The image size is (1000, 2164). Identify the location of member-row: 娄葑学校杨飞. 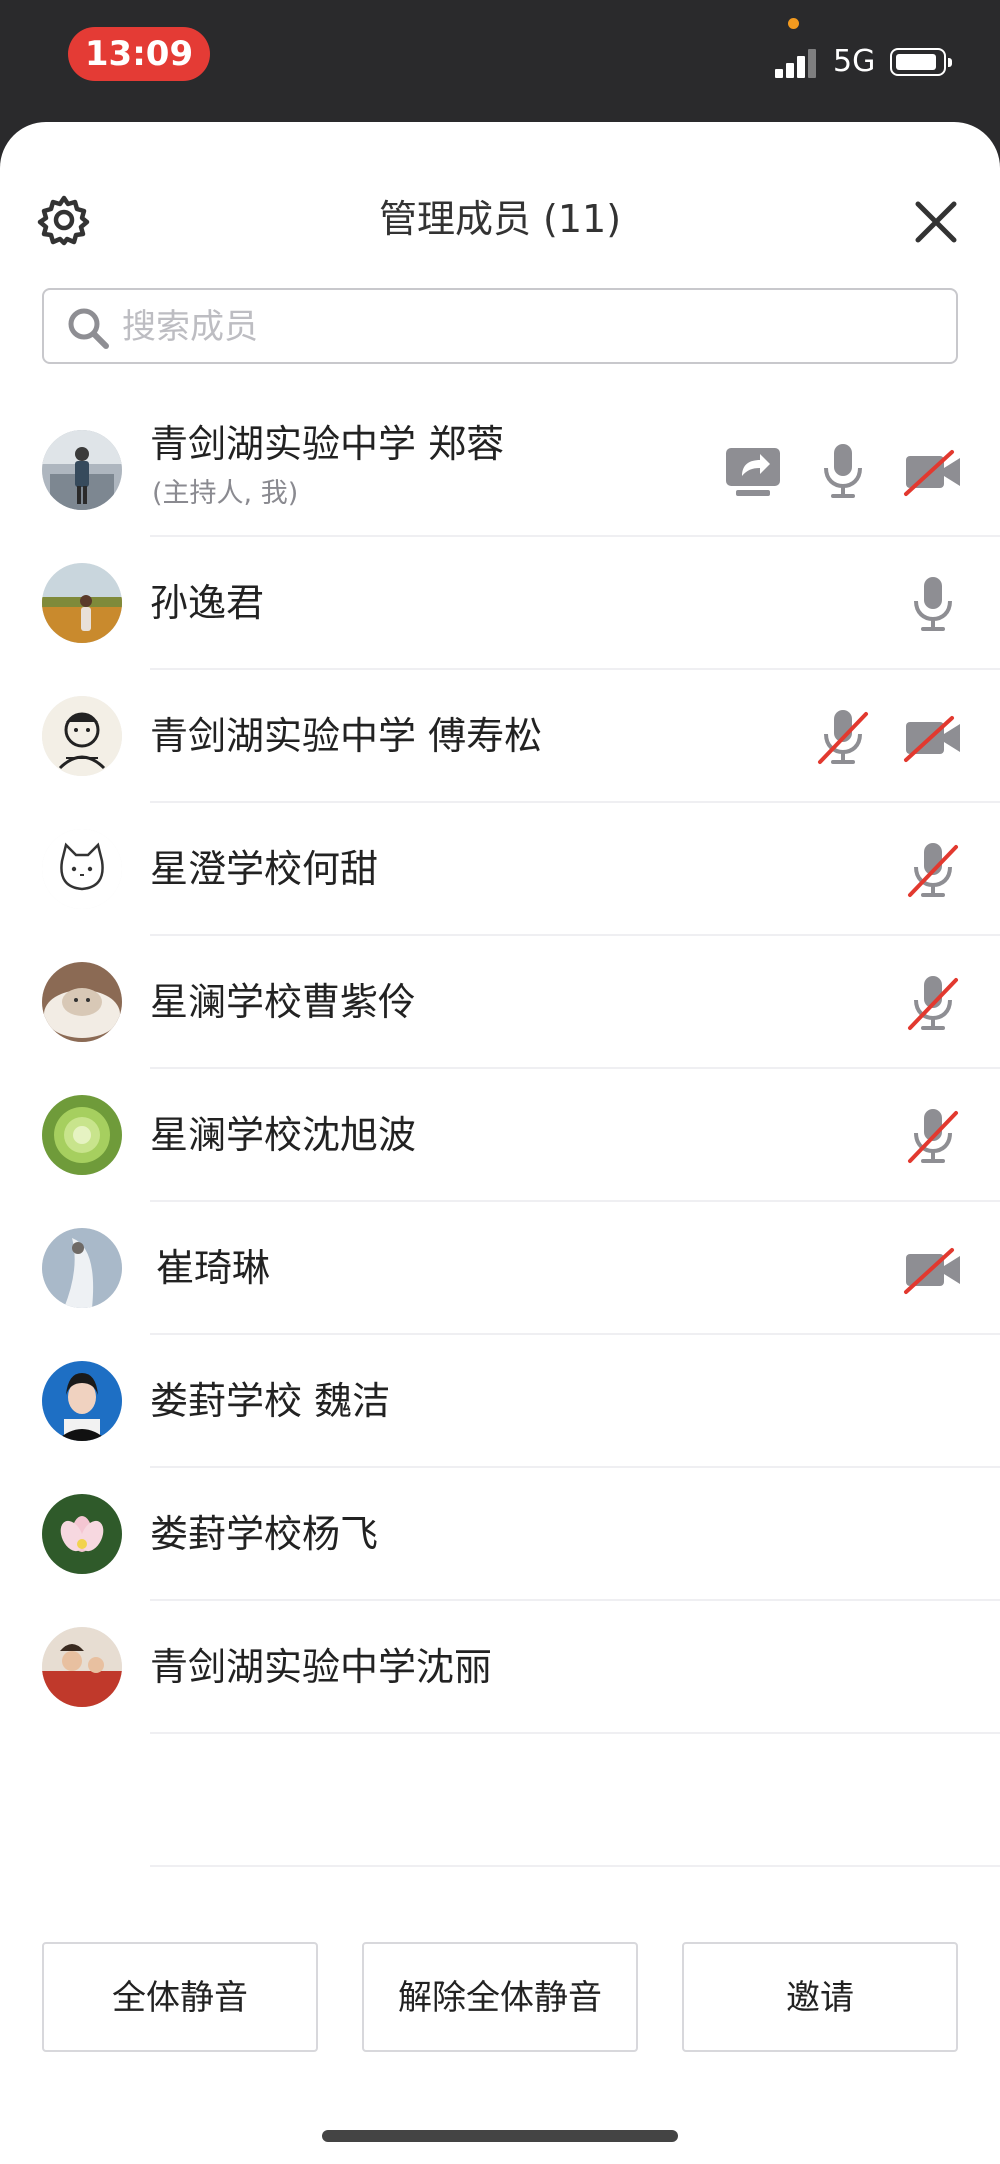
(500, 1534).